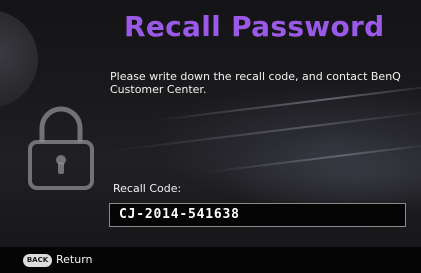 The width and height of the screenshot is (421, 273). What do you see at coordinates (37, 260) in the screenshot?
I see `back-button-icon: BACK` at bounding box center [37, 260].